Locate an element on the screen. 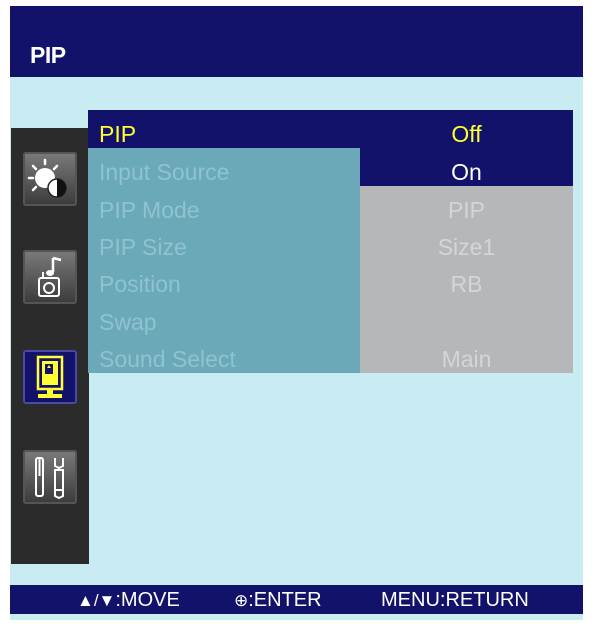 The image size is (595, 627). sidebar-item-picture is located at coordinates (50, 179).